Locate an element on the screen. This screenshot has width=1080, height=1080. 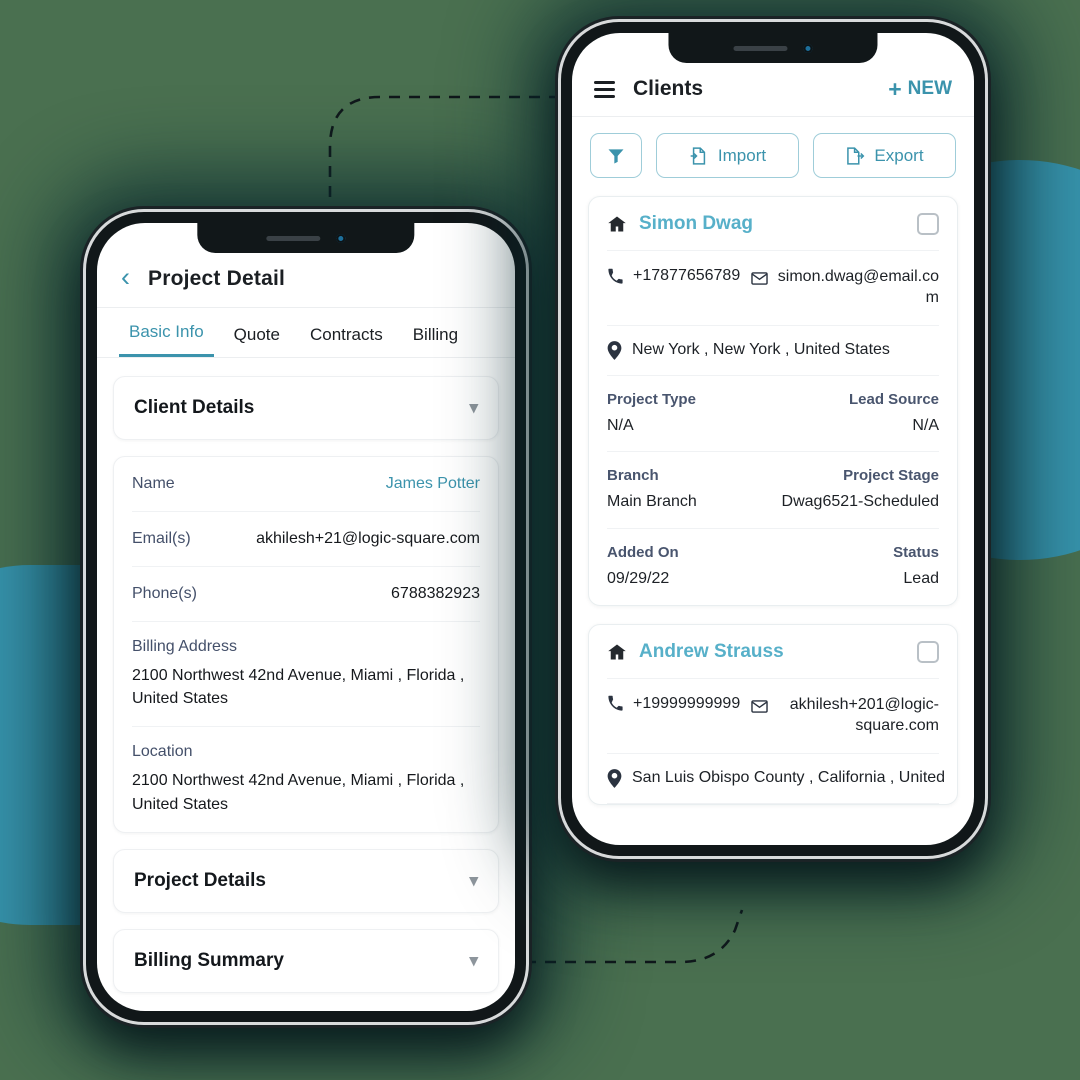
field-phones: Phone(s) 6788382923 is located at coordinates (306, 594).